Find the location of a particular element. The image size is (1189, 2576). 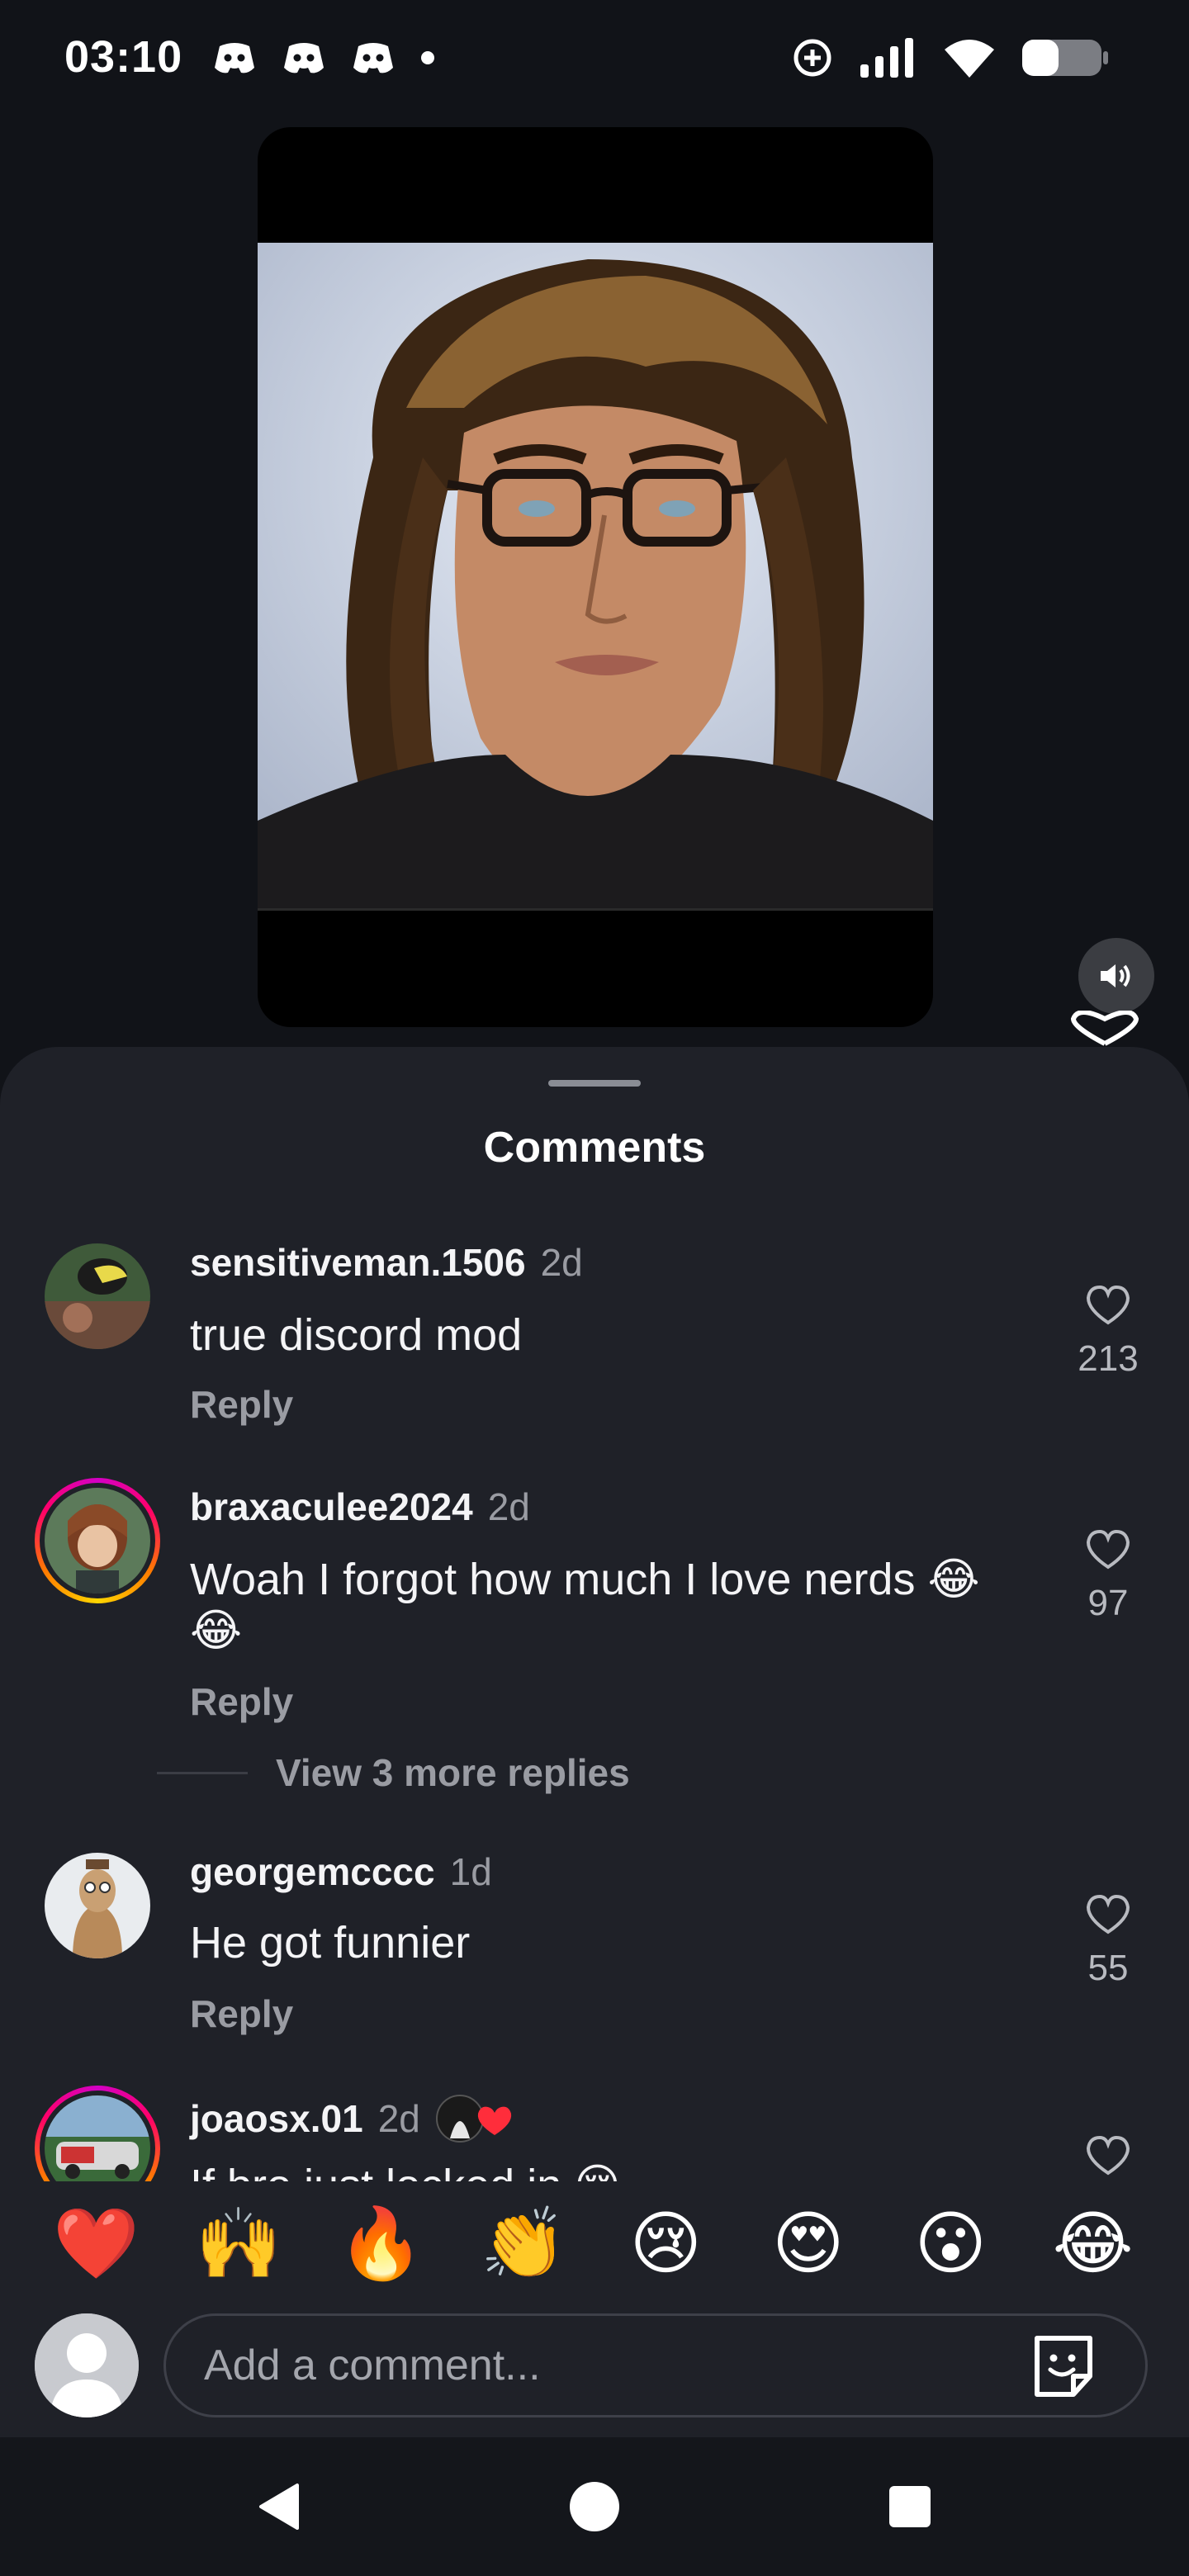

status-time: 03:10 is located at coordinates (123, 57).